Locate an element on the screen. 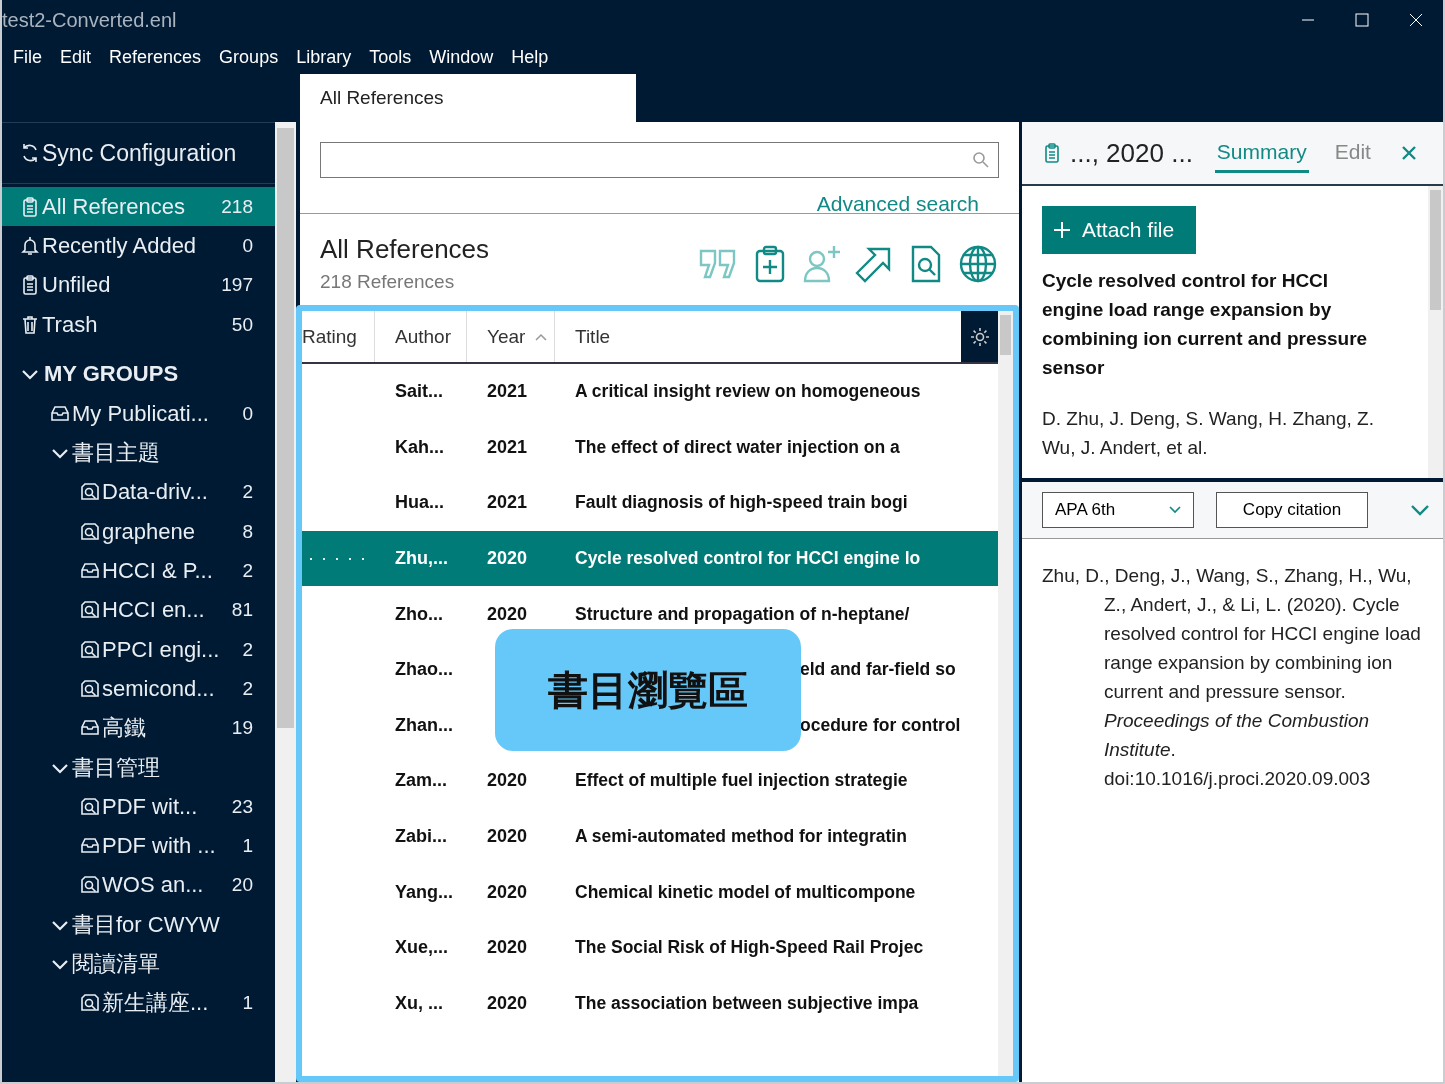 This screenshot has width=1445, height=1084. search-field is located at coordinates (659, 160).